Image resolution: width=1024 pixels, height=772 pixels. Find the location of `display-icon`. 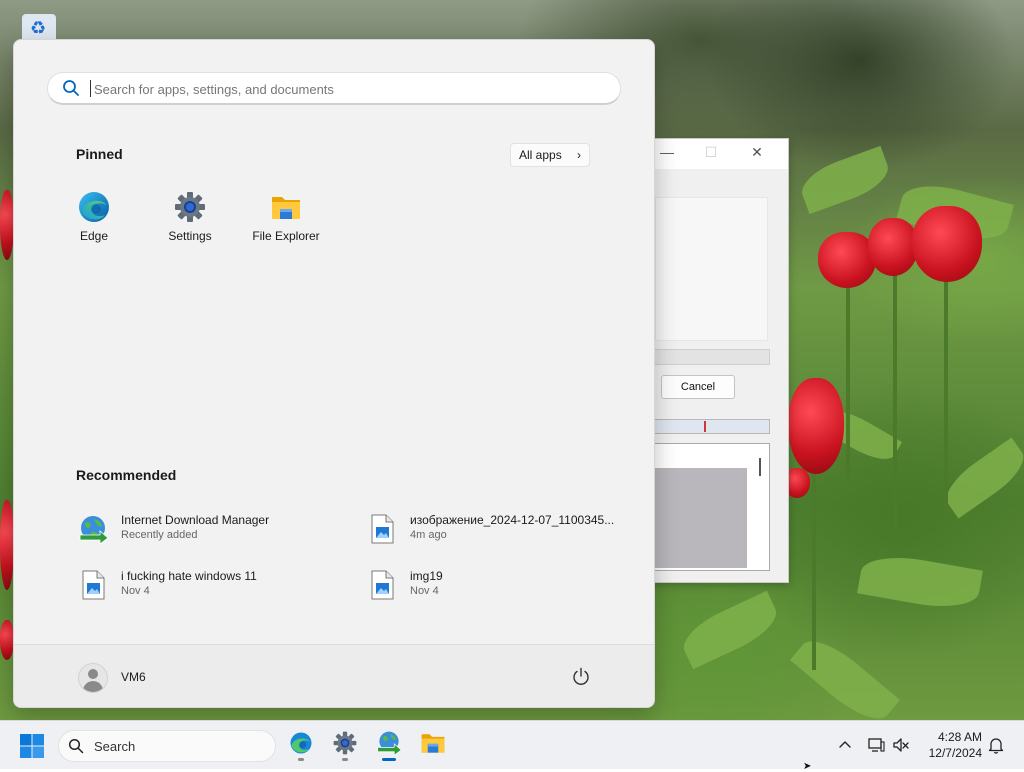

display-icon is located at coordinates (876, 745).